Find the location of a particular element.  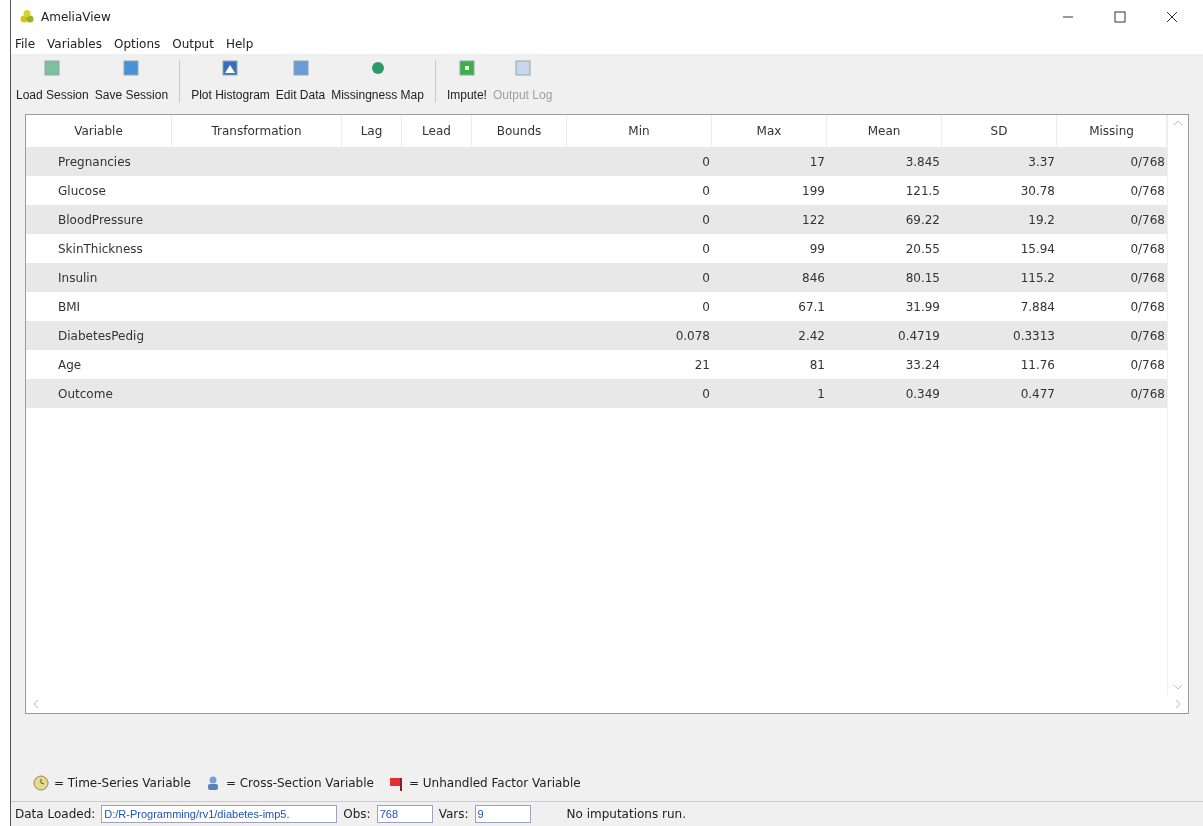

status-label: Vars: is located at coordinates (453, 814).